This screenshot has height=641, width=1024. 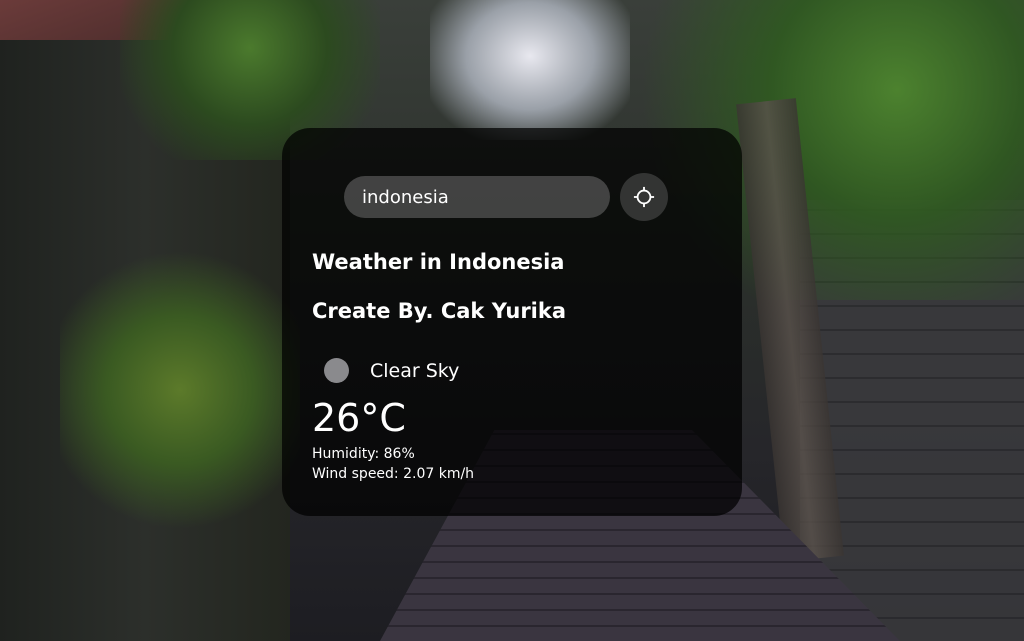 What do you see at coordinates (363, 454) in the screenshot?
I see `humidity: Humidity: 86%` at bounding box center [363, 454].